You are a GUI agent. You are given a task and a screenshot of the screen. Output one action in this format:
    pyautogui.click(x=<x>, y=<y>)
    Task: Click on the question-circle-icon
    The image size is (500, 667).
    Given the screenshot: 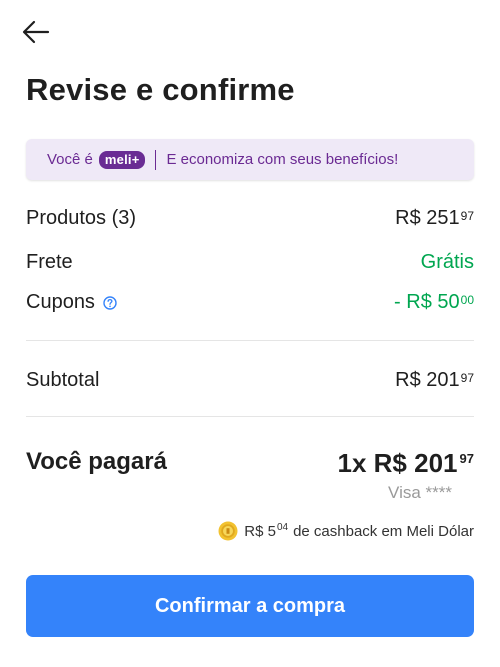 What is the action you would take?
    pyautogui.click(x=110, y=302)
    